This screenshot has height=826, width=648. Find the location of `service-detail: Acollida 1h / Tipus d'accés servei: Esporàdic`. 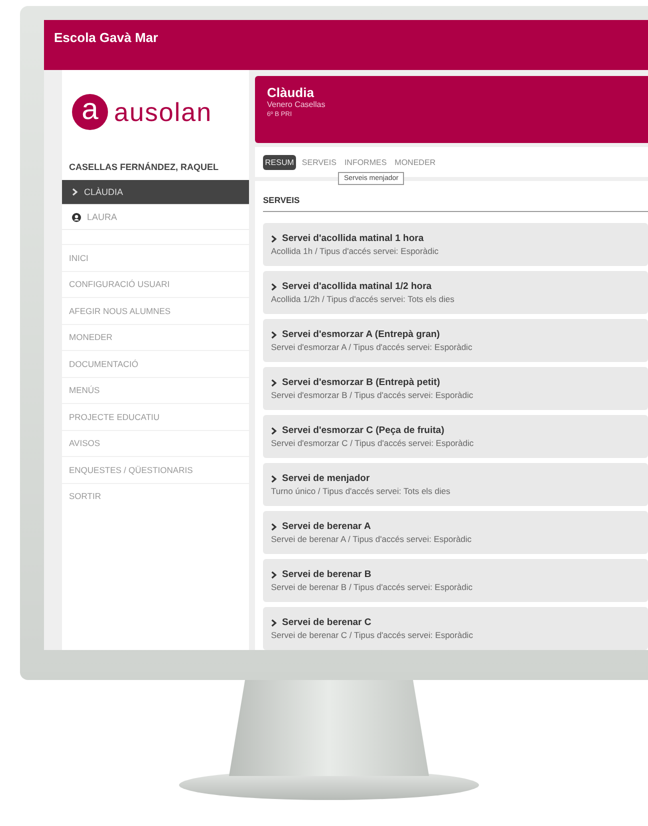

service-detail: Acollida 1h / Tipus d'accés servei: Esporàdic is located at coordinates (355, 251).